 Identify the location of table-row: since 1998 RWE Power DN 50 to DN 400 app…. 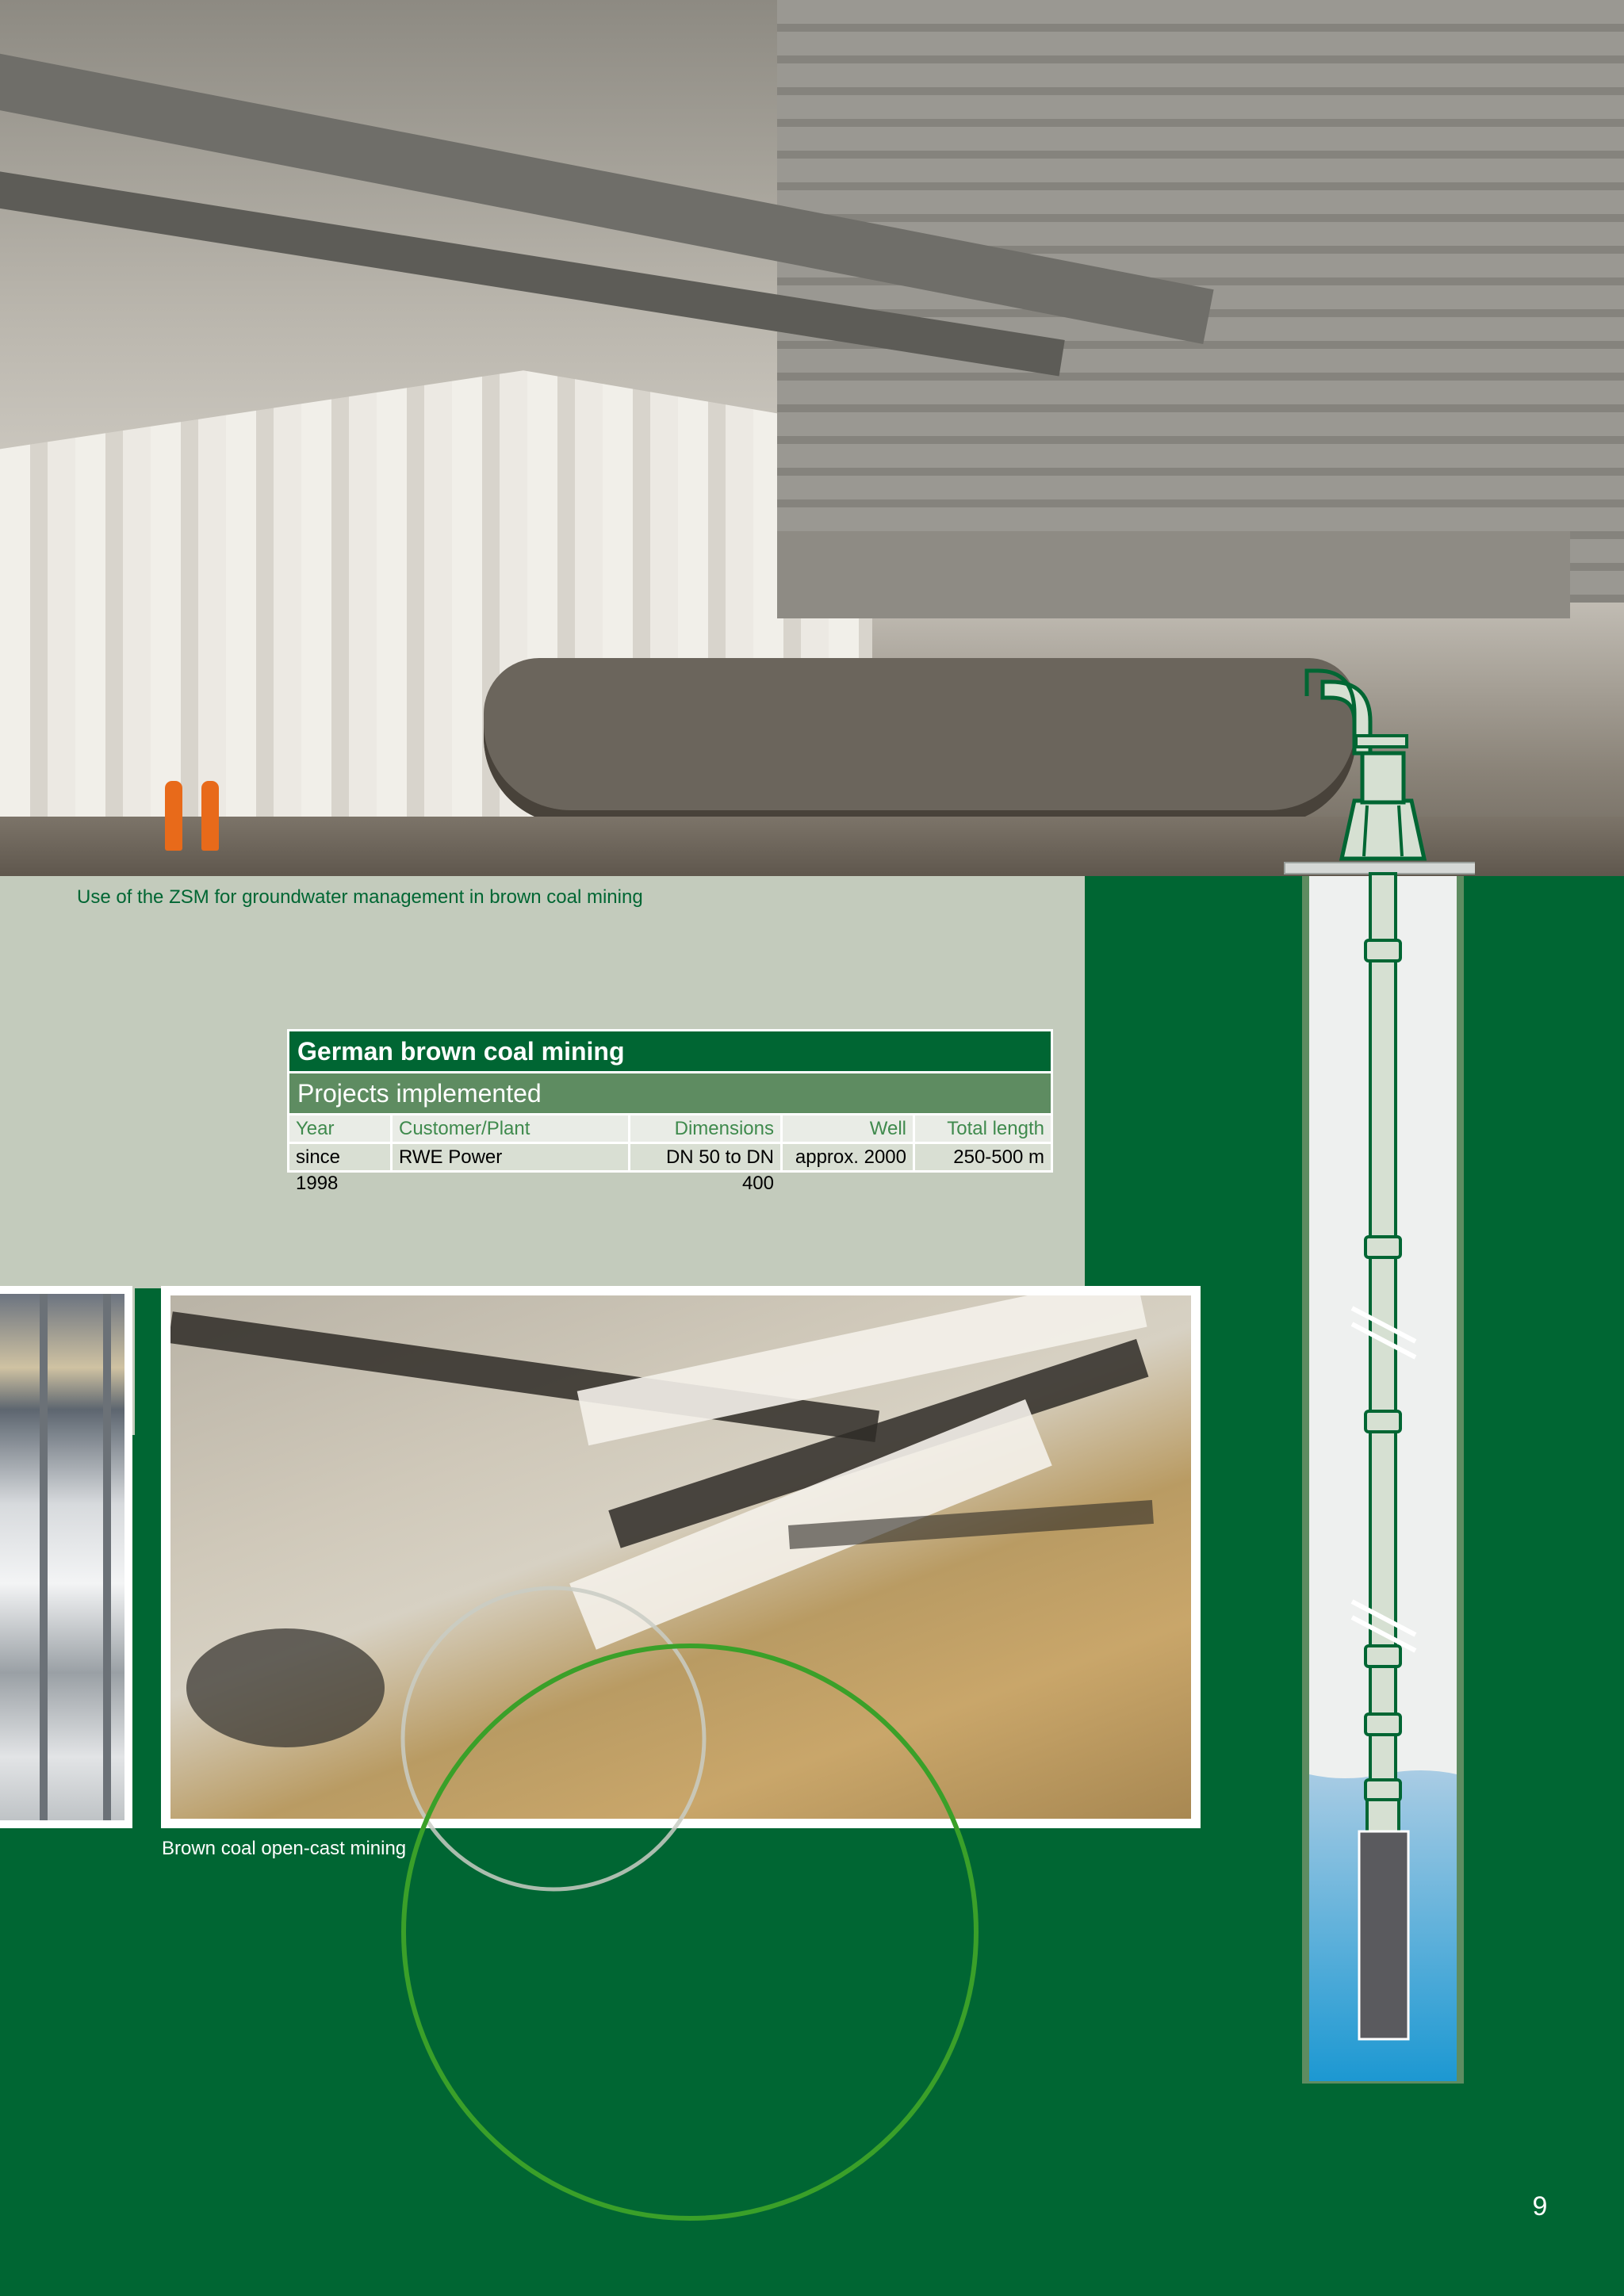
(670, 1169).